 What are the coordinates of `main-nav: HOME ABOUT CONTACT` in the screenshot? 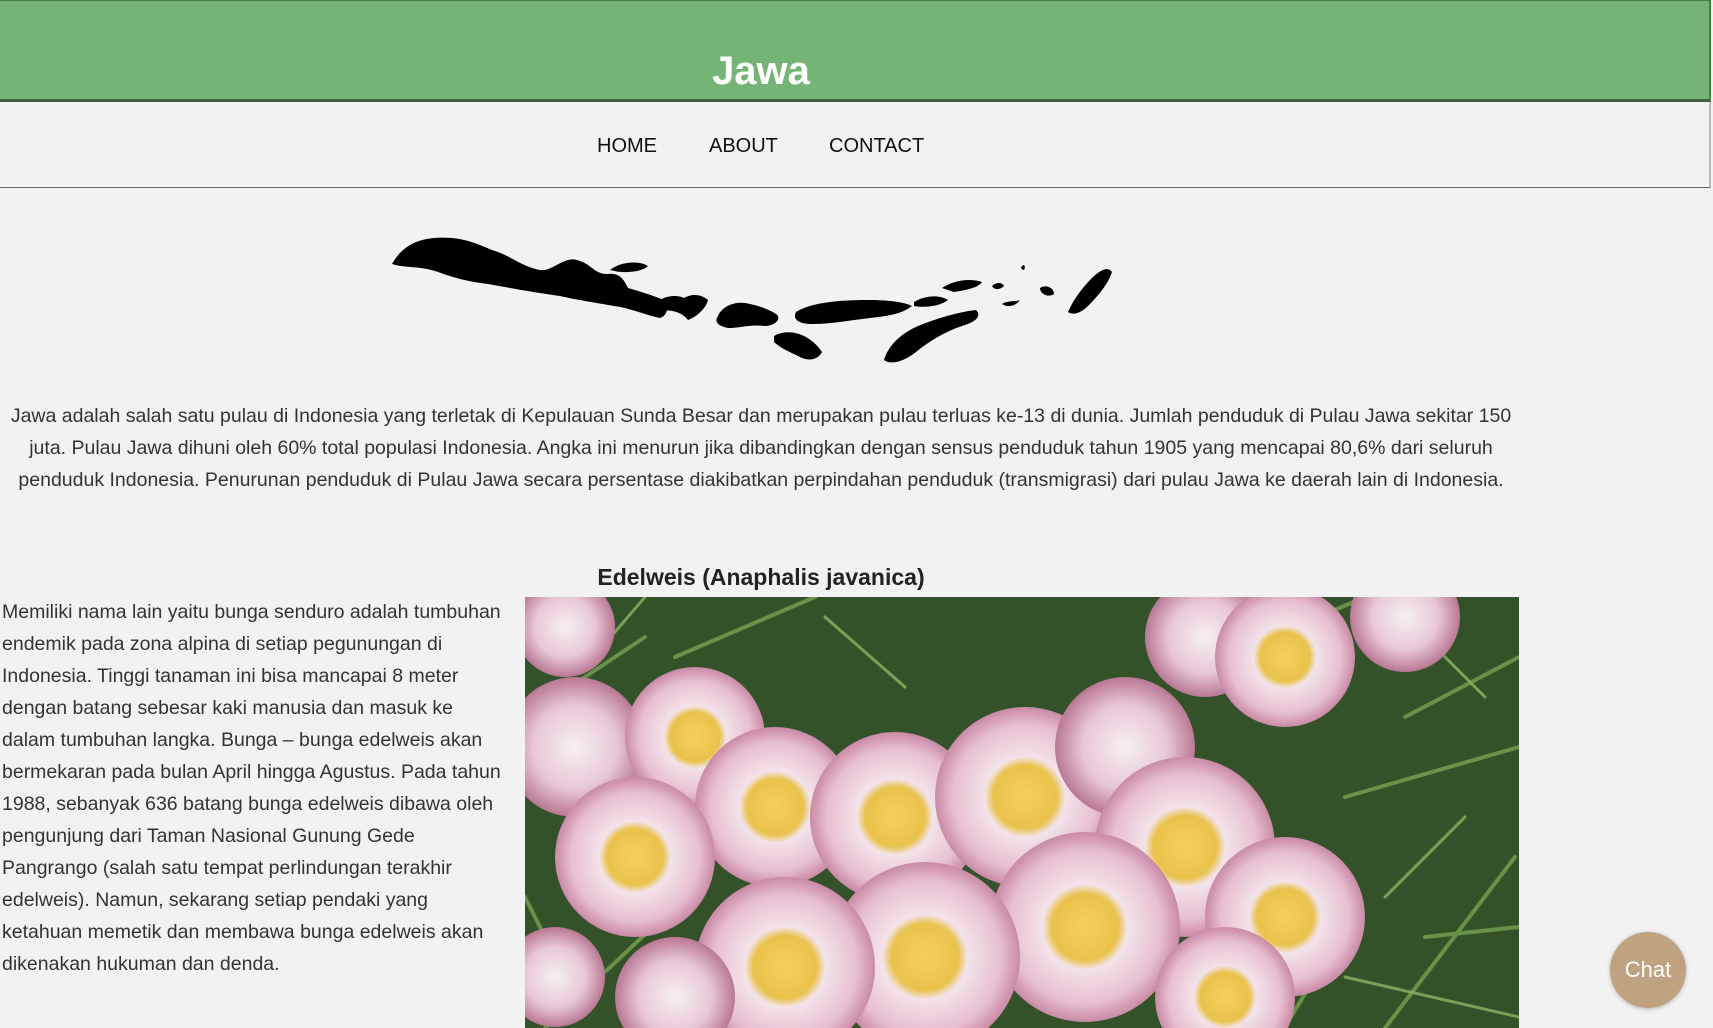 It's located at (855, 145).